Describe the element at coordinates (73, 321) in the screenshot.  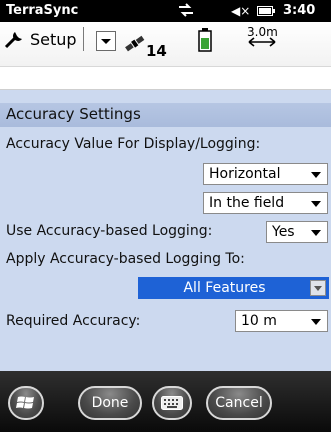
I see `required-accuracy-label: Required Accuracy:` at that location.